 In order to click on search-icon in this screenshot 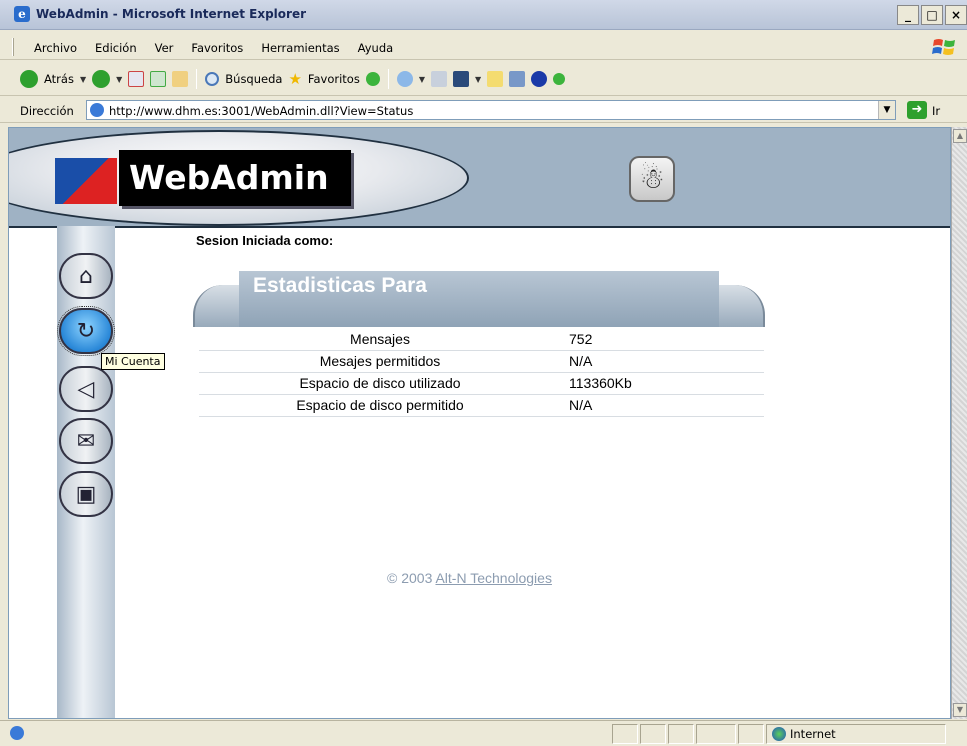, I will do `click(212, 79)`.